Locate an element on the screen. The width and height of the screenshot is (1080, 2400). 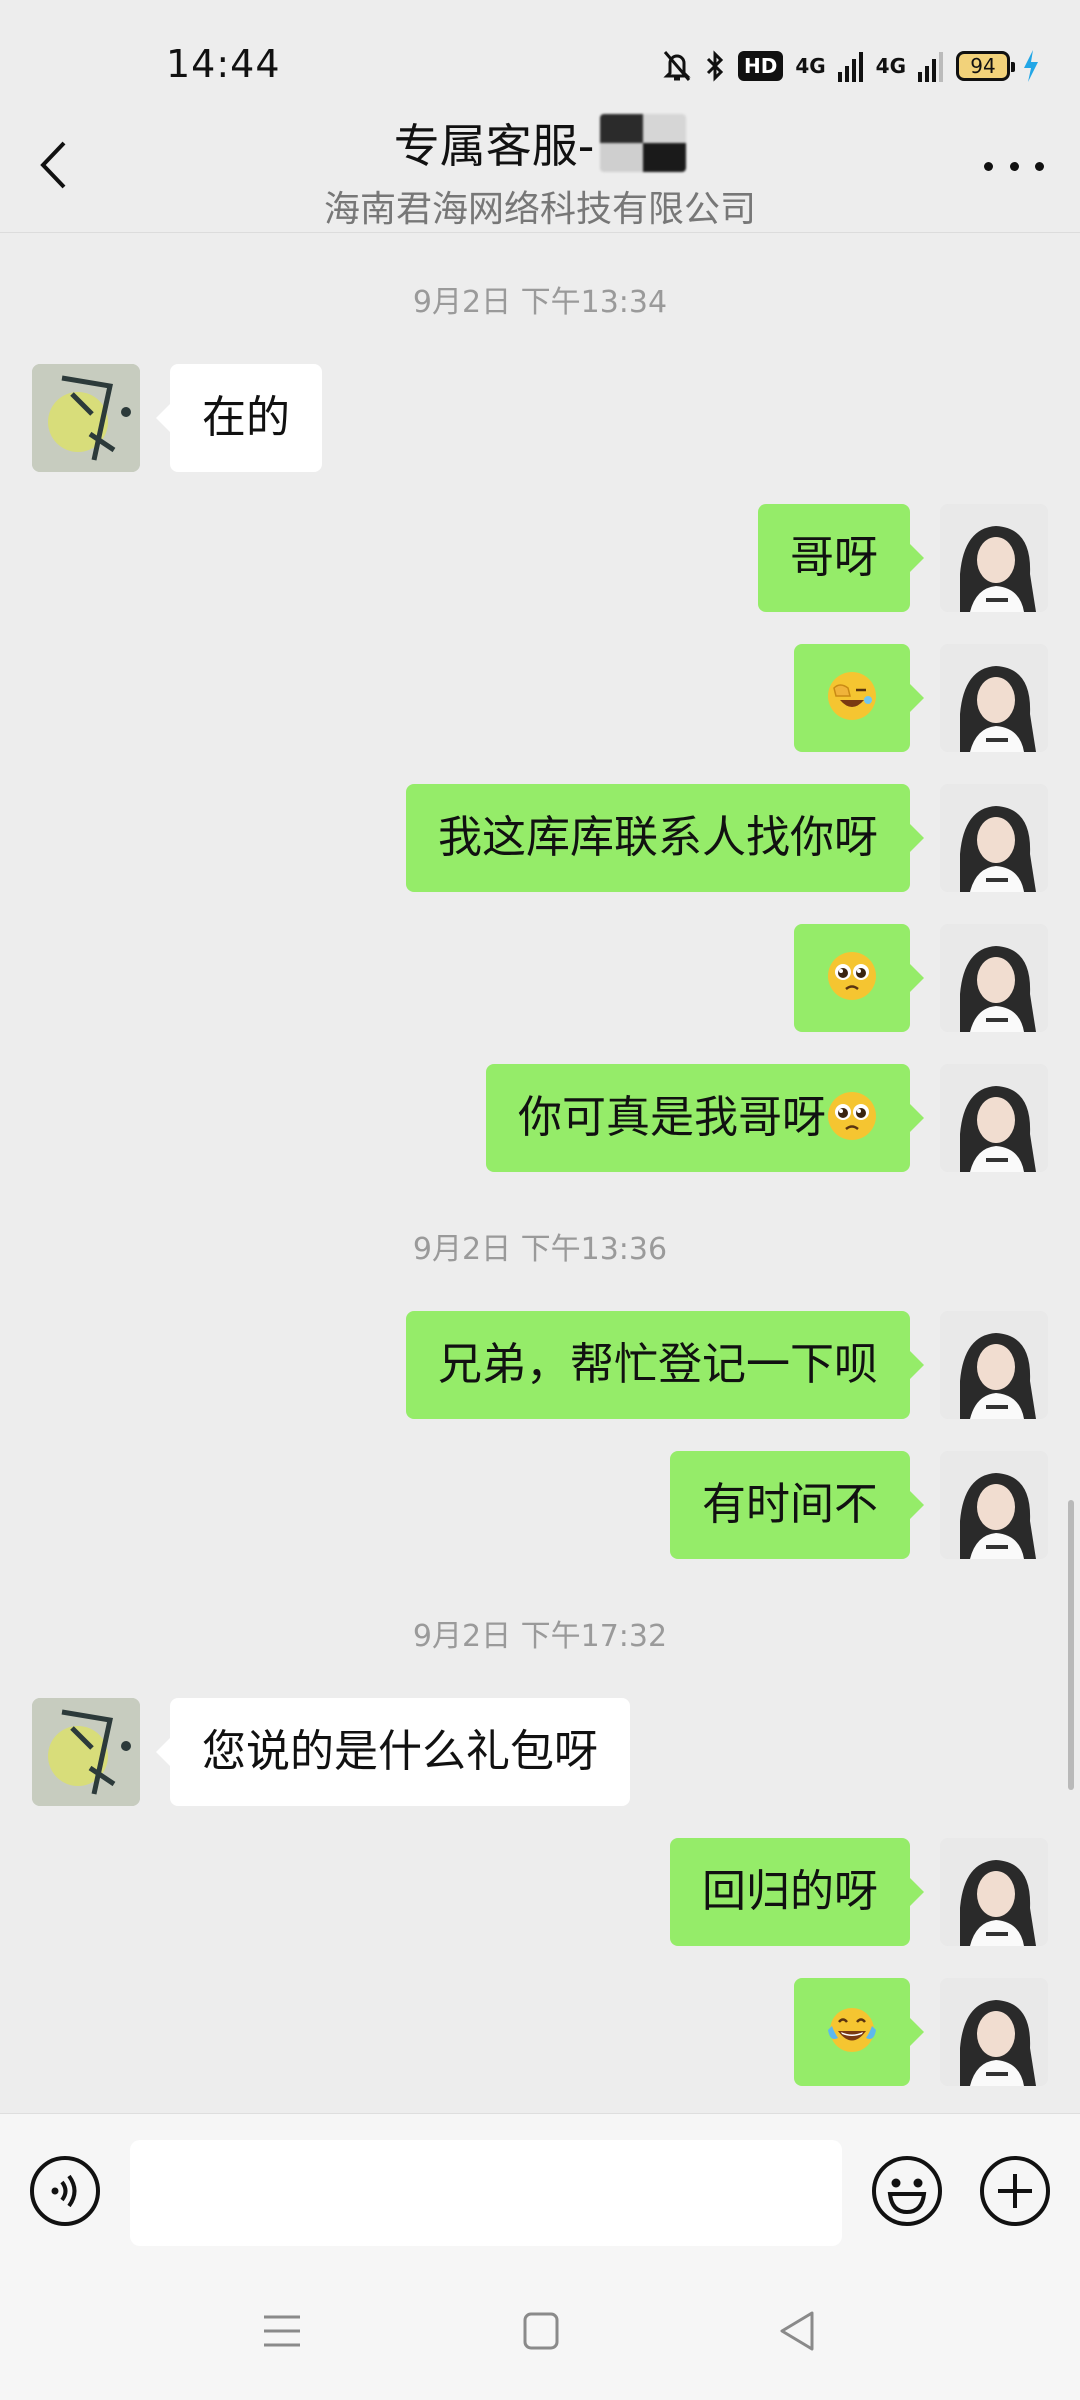
title-mosaic is located at coordinates (643, 143).